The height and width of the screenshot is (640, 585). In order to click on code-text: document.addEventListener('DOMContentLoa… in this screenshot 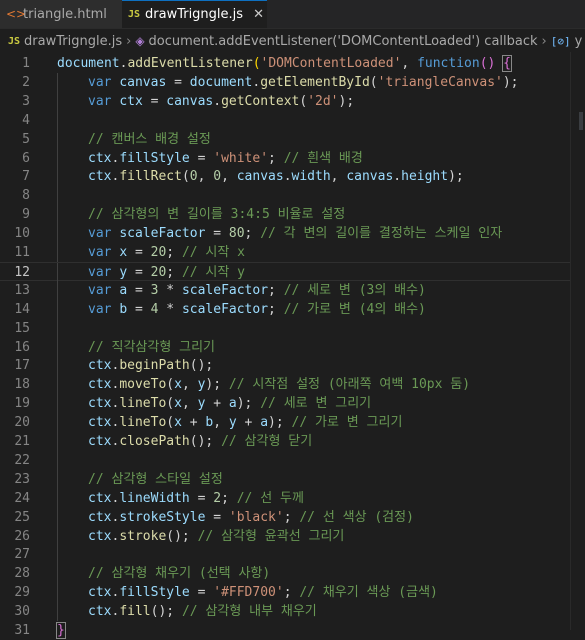, I will do `click(284, 63)`.